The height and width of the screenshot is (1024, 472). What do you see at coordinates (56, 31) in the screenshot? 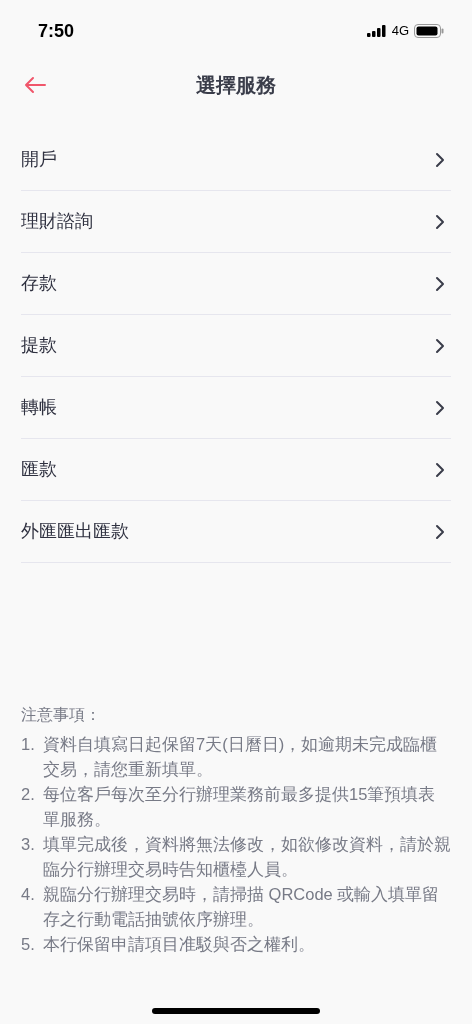
I see `status-time: 7:50` at bounding box center [56, 31].